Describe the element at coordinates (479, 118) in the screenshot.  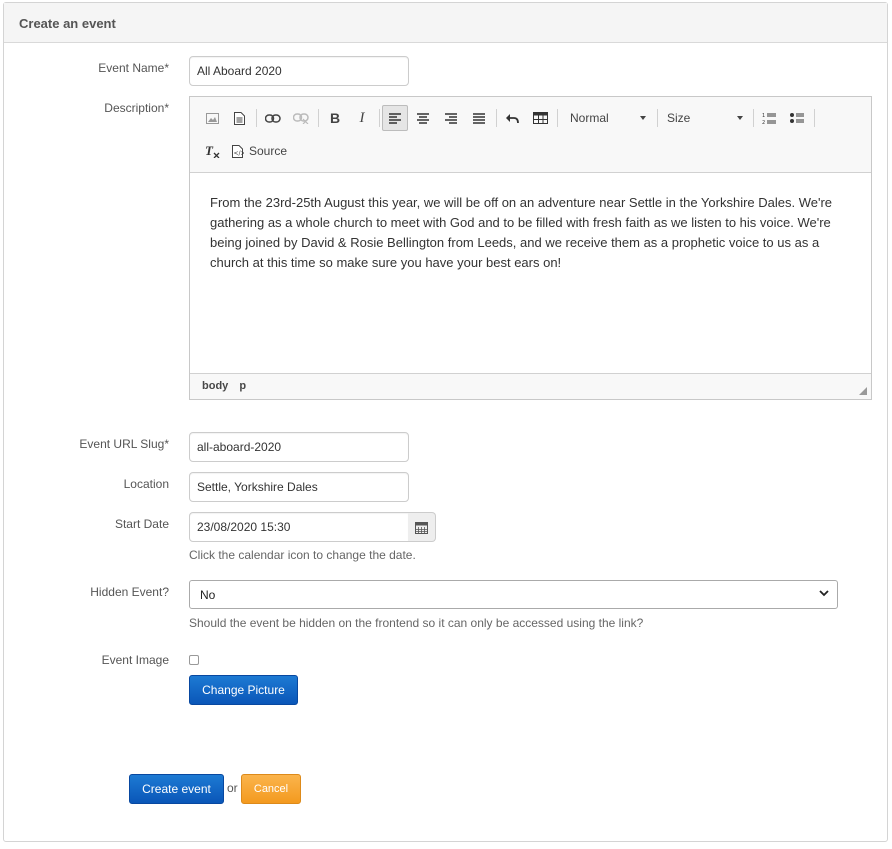
I see `justify-icon` at that location.